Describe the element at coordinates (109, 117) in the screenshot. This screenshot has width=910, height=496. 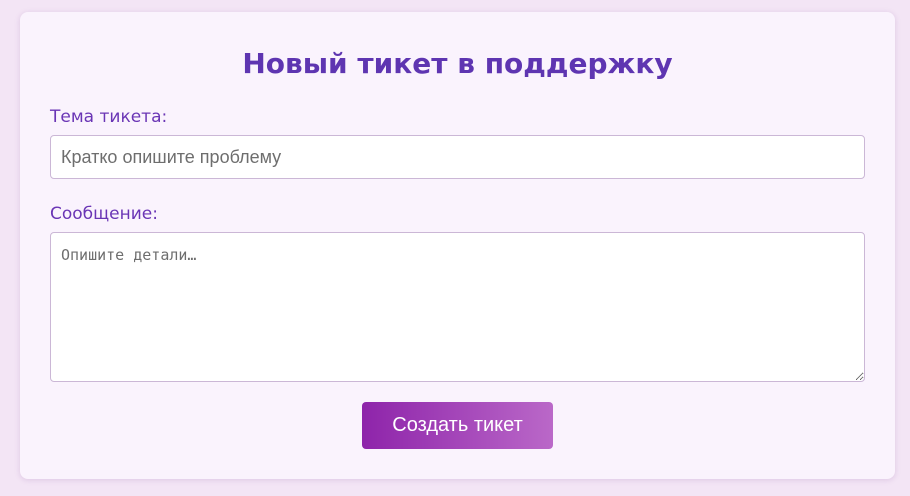
I see `subject-label: Тема тикета:` at that location.